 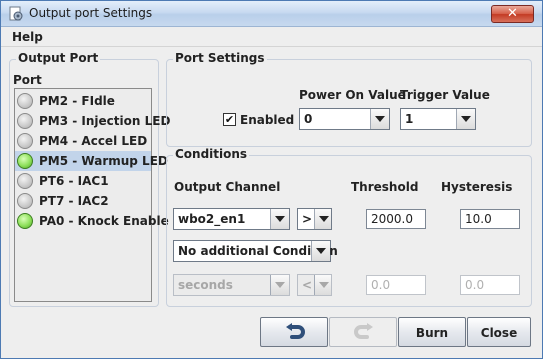 I want to click on hysteresis-value: 10.0, so click(x=478, y=219).